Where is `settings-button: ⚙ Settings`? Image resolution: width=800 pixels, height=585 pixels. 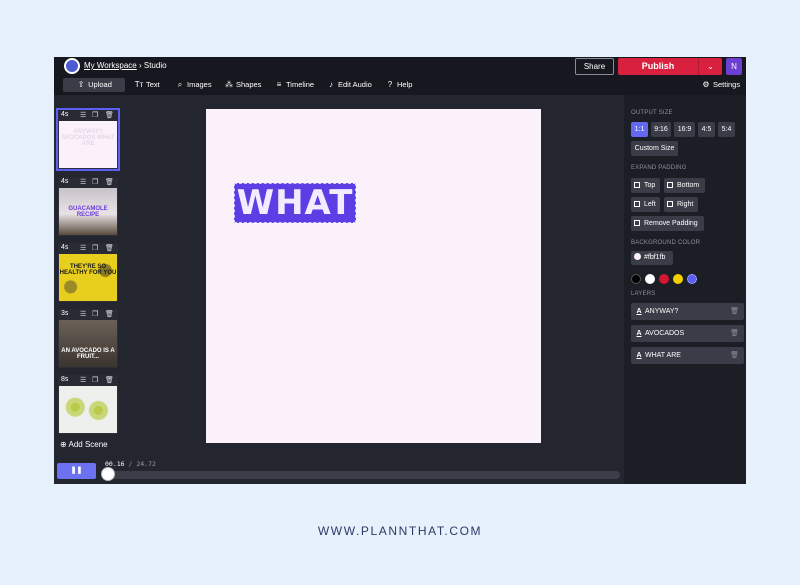
settings-button: ⚙ Settings is located at coordinates (720, 85).